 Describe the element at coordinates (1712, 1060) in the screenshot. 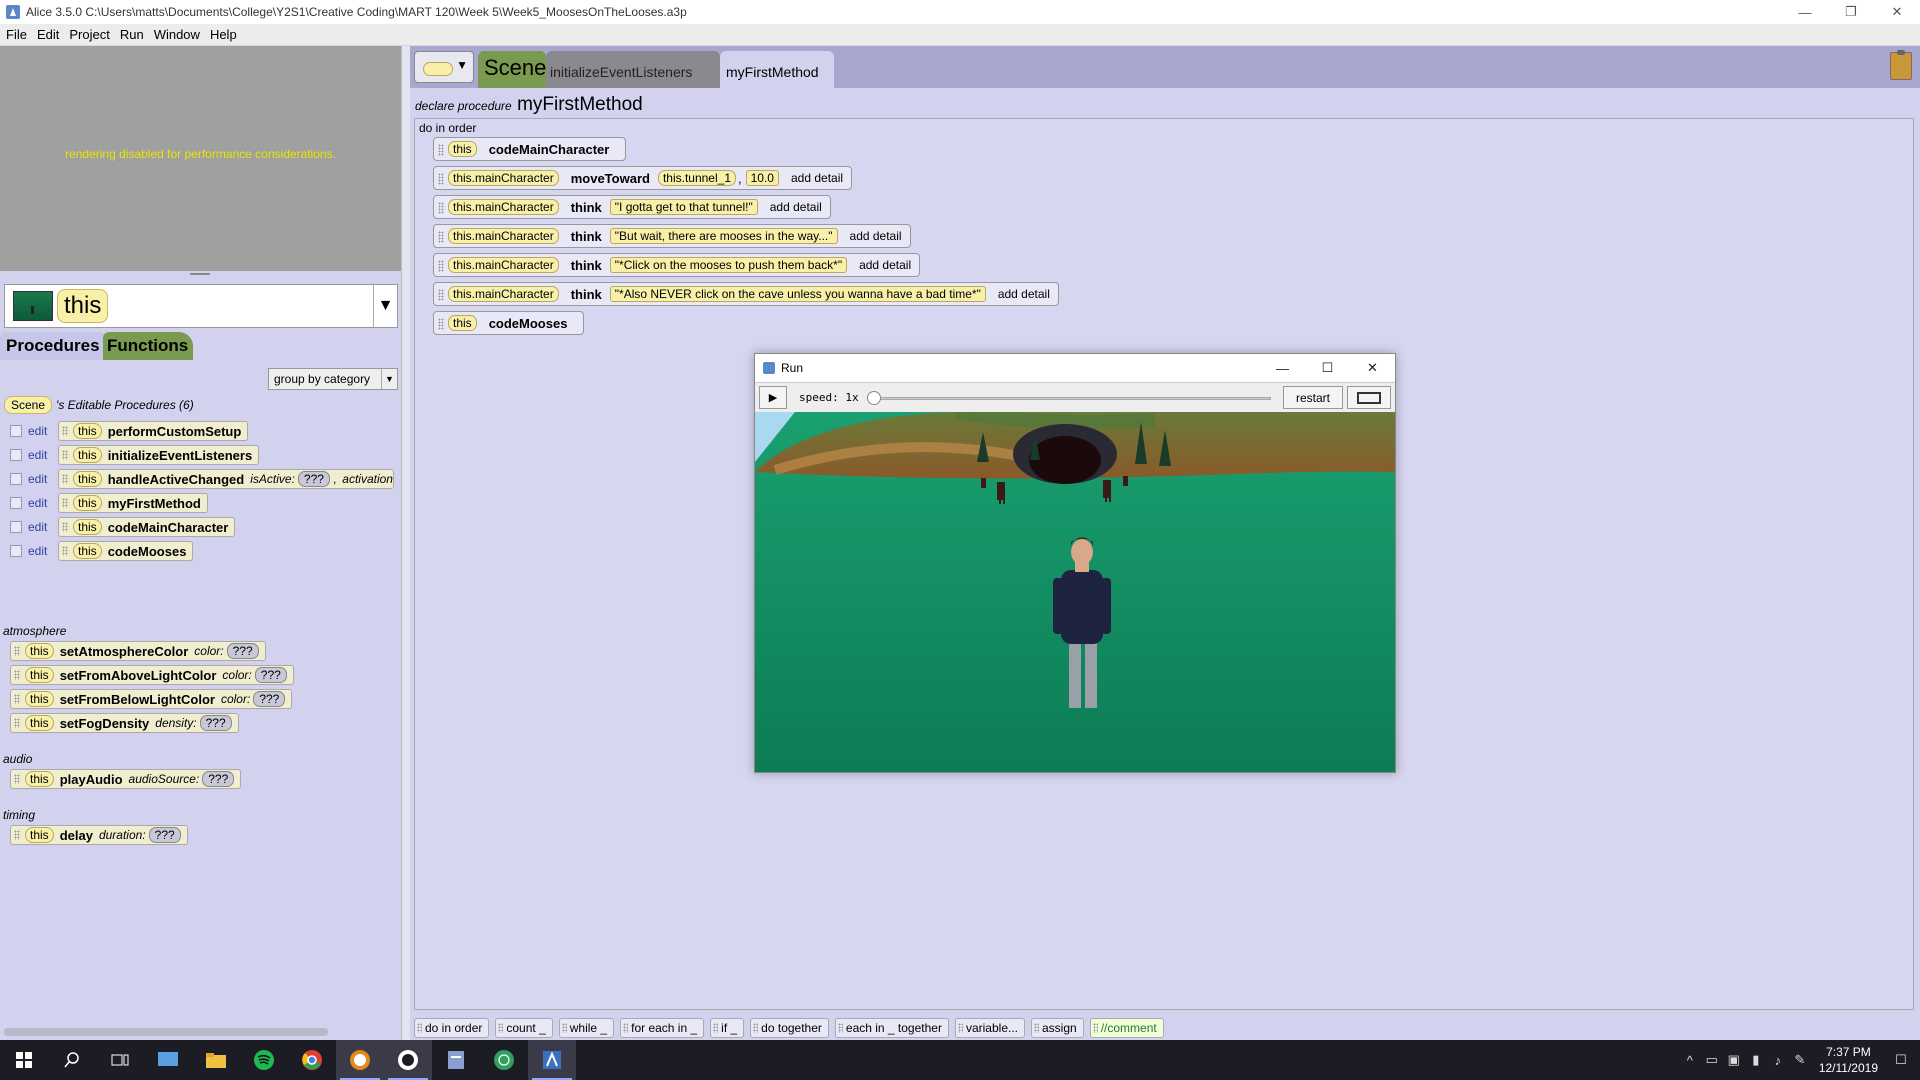

I see `network-icon: ▭` at that location.